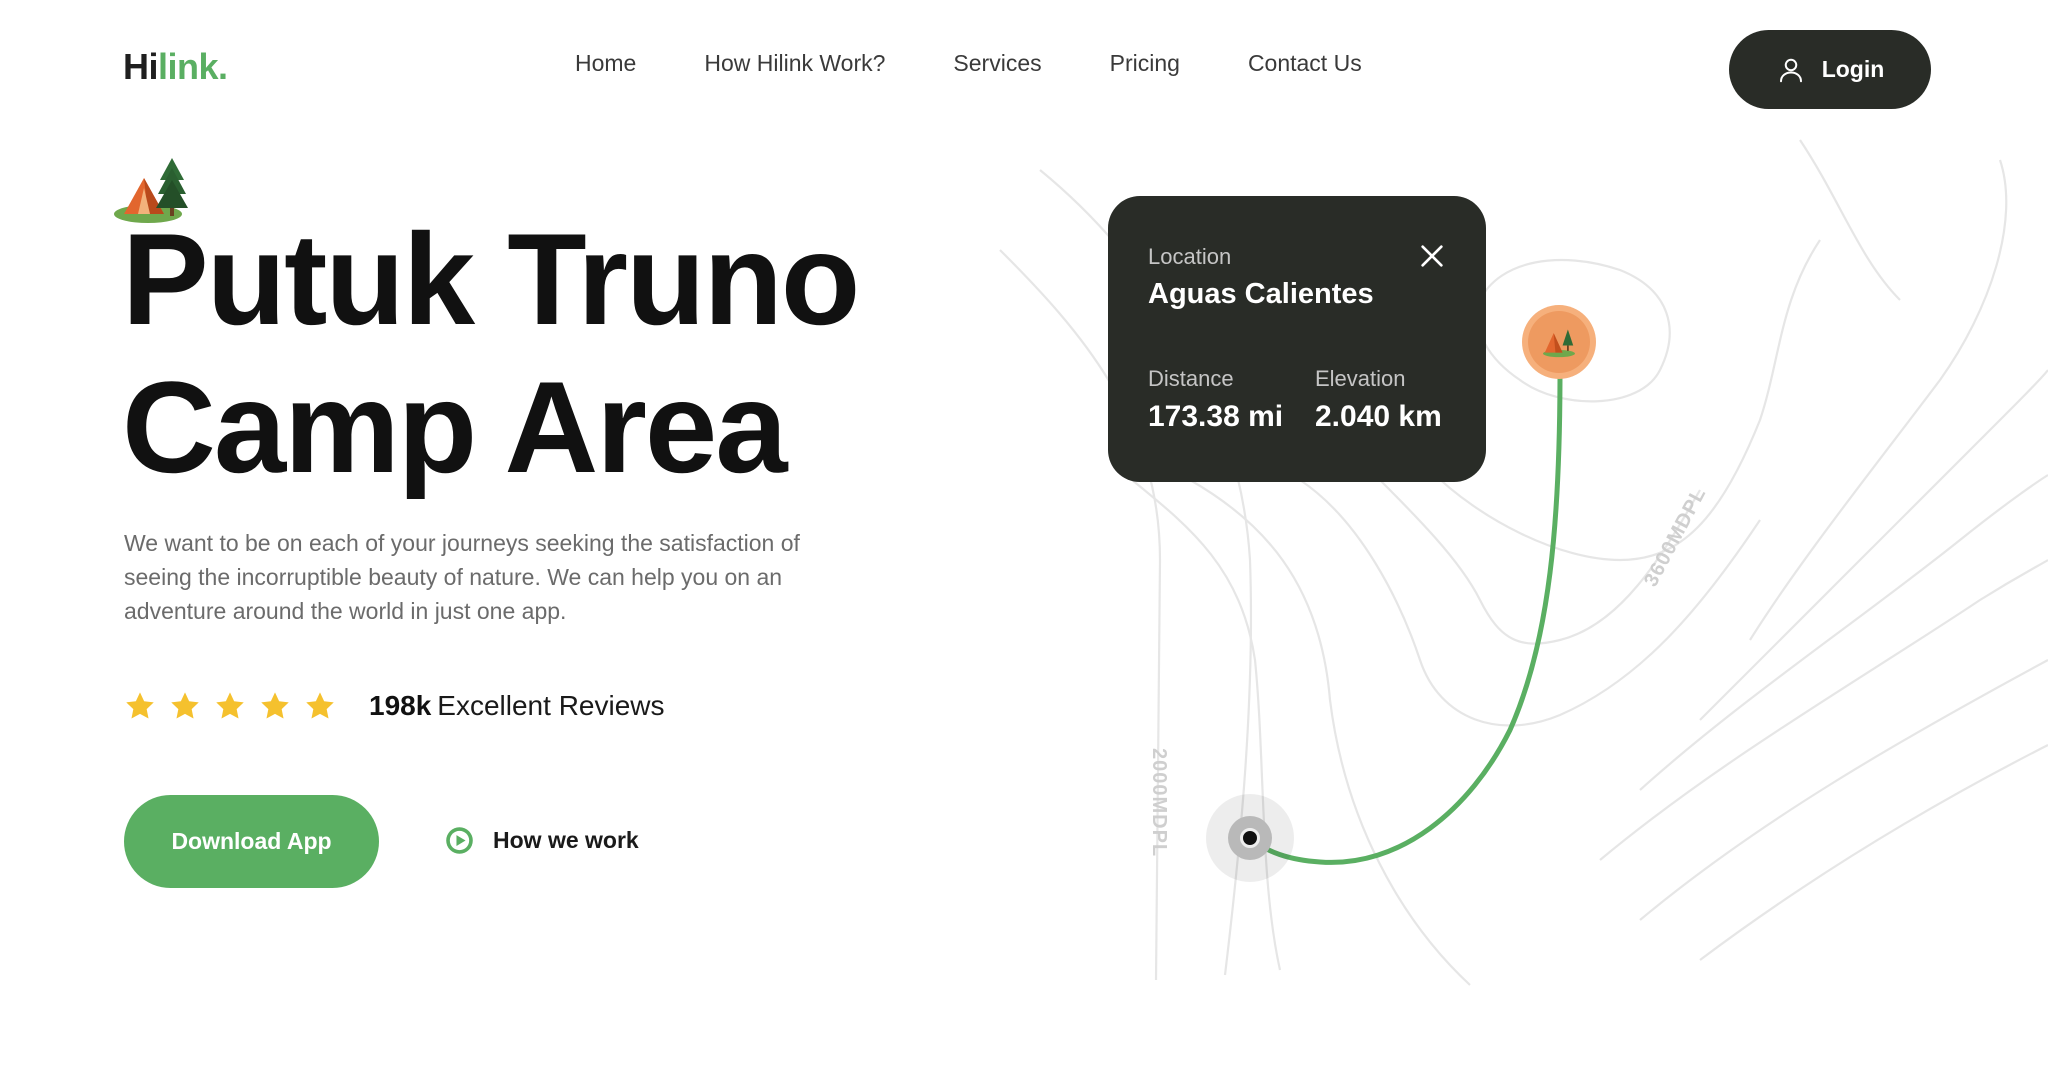 This screenshot has width=2048, height=1091. What do you see at coordinates (1432, 256) in the screenshot?
I see `close-icon` at bounding box center [1432, 256].